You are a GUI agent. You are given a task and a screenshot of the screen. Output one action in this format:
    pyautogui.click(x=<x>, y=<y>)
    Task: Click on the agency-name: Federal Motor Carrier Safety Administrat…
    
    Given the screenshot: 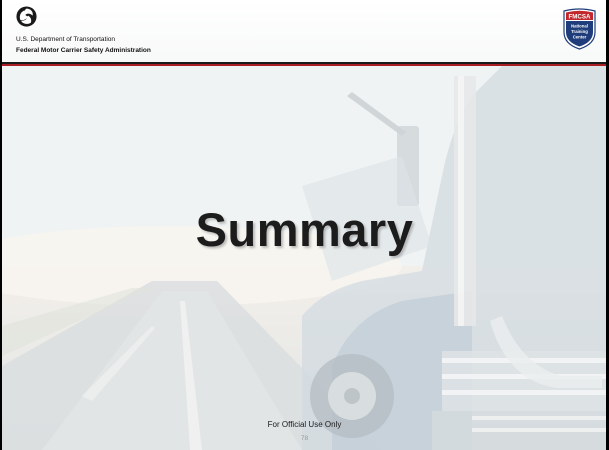 What is the action you would take?
    pyautogui.click(x=83, y=50)
    